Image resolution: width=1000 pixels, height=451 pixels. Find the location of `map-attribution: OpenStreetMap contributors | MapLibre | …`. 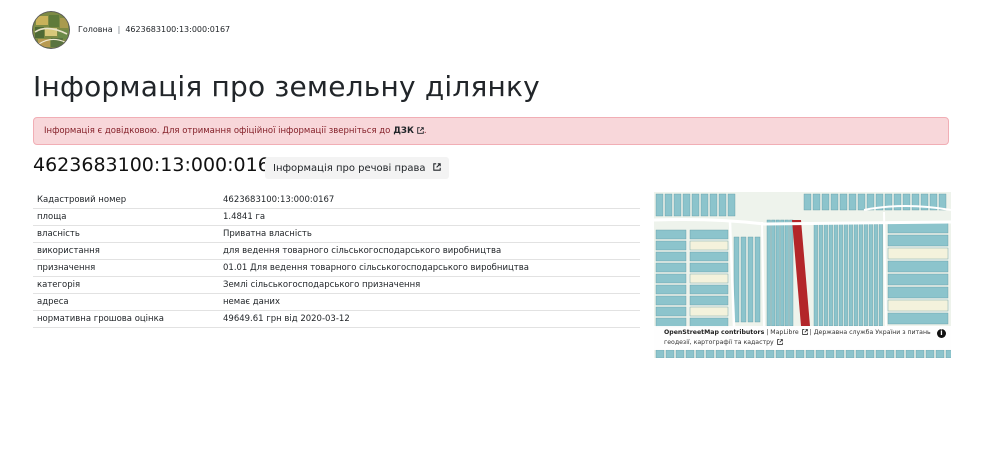

map-attribution: OpenStreetMap contributors | MapLibre | … is located at coordinates (802, 338).